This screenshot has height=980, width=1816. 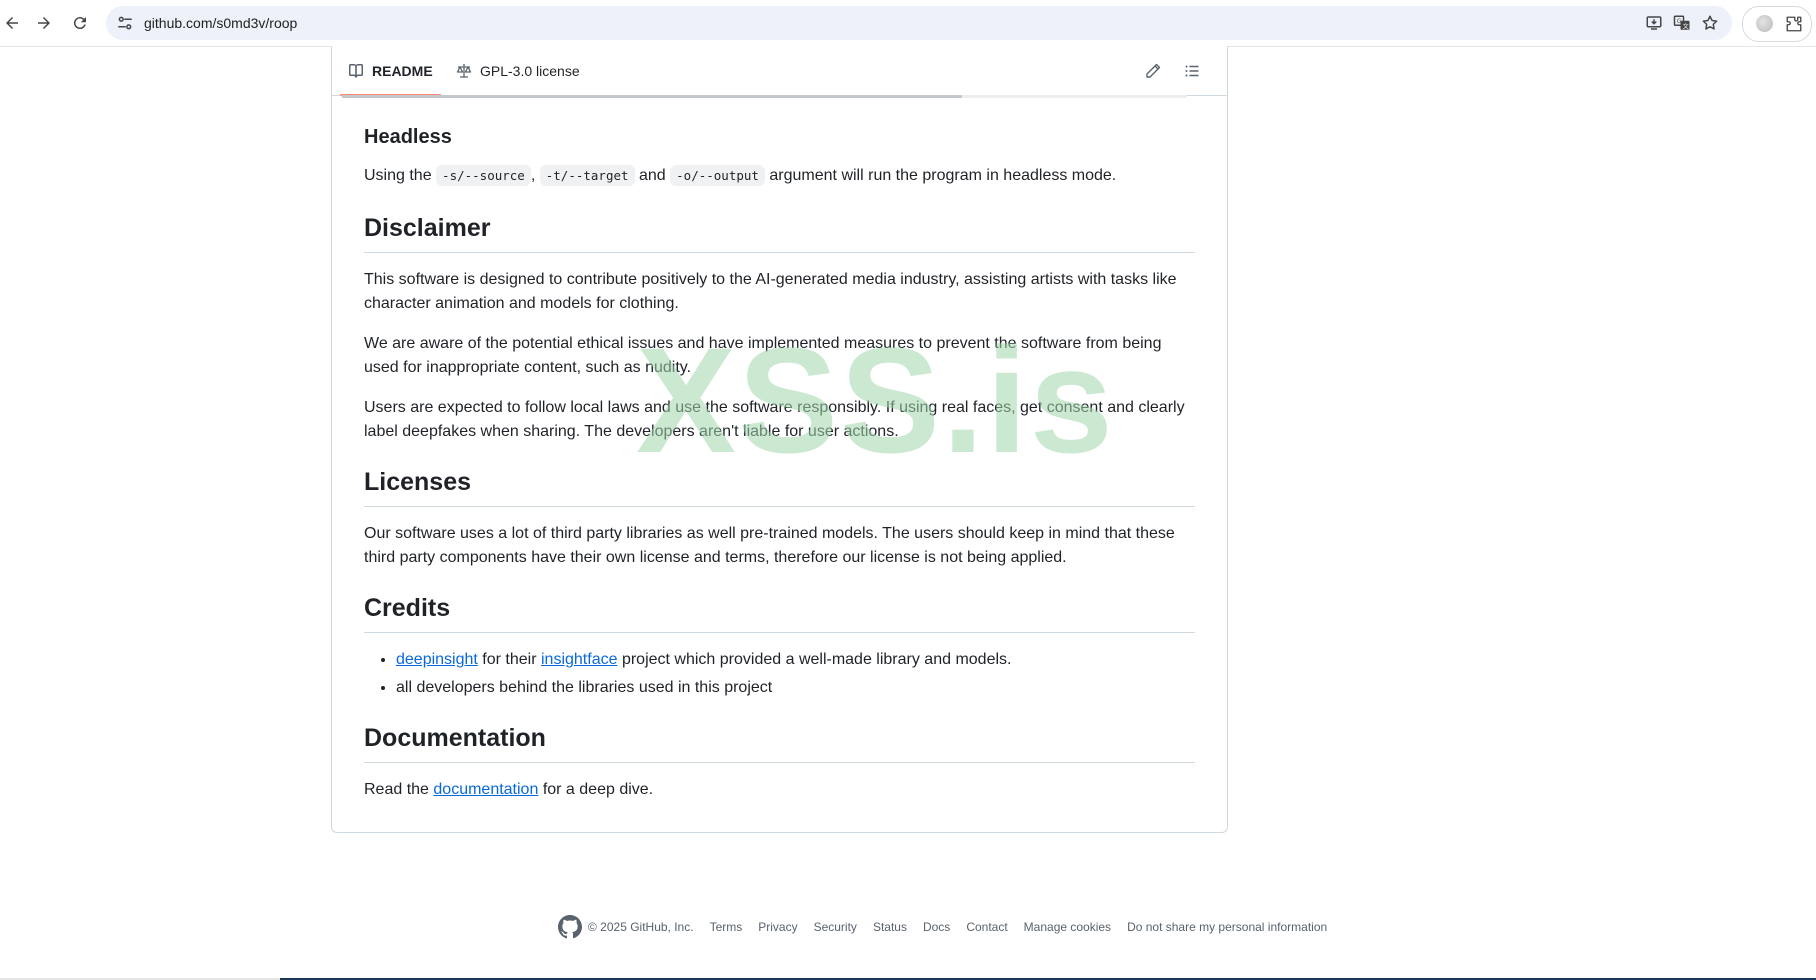 I want to click on credits-item1-mid: for their, so click(x=509, y=659).